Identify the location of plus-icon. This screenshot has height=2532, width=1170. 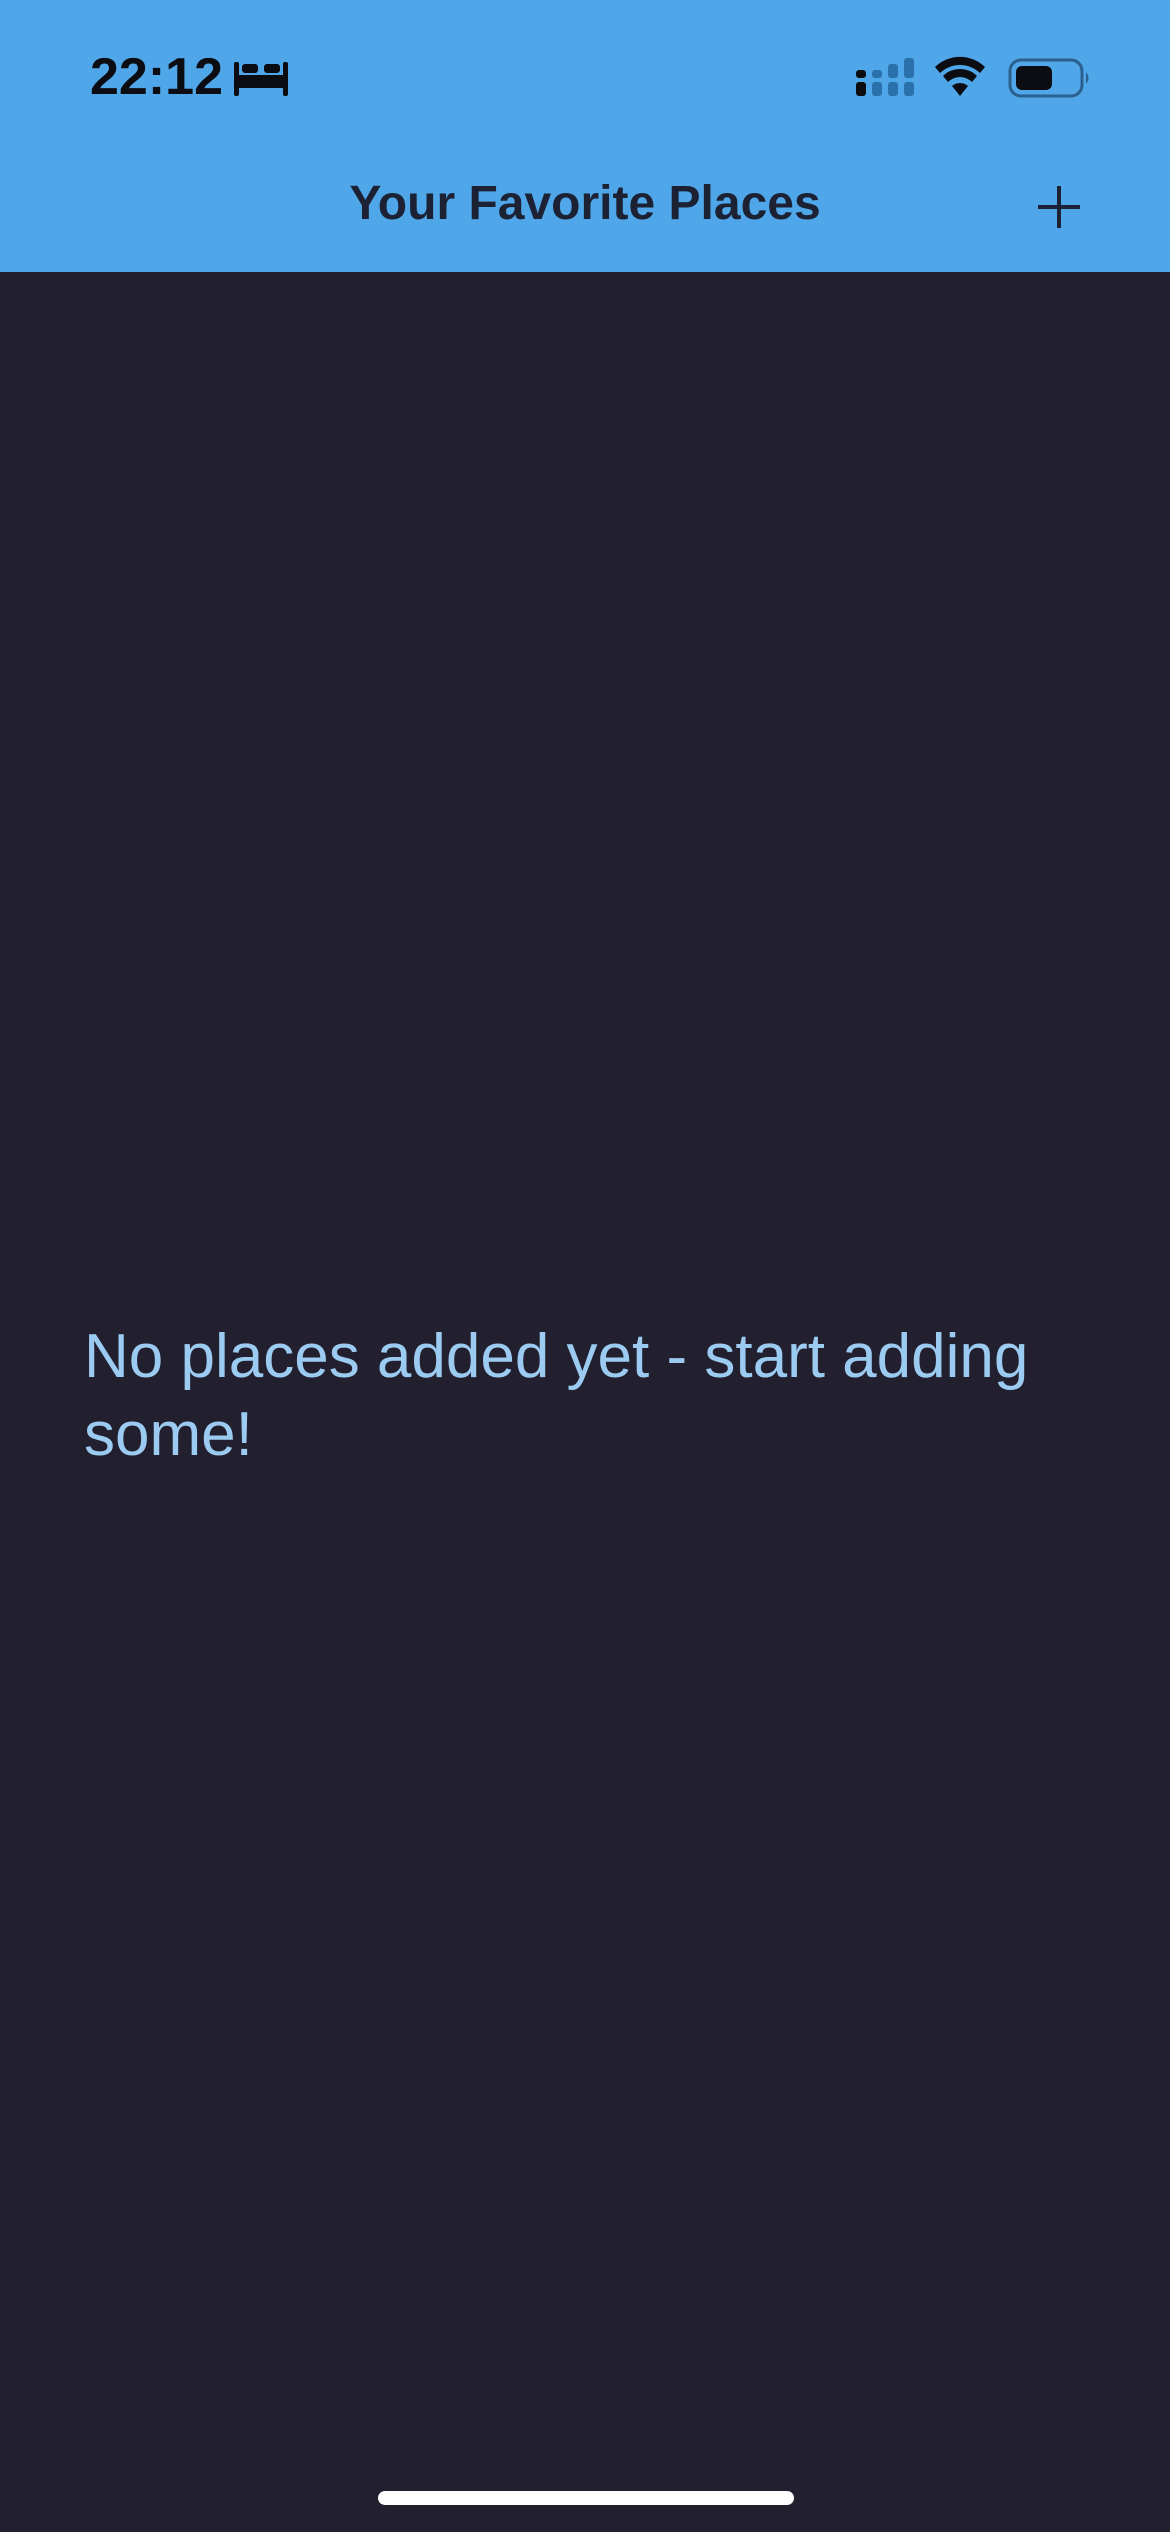
(1059, 207).